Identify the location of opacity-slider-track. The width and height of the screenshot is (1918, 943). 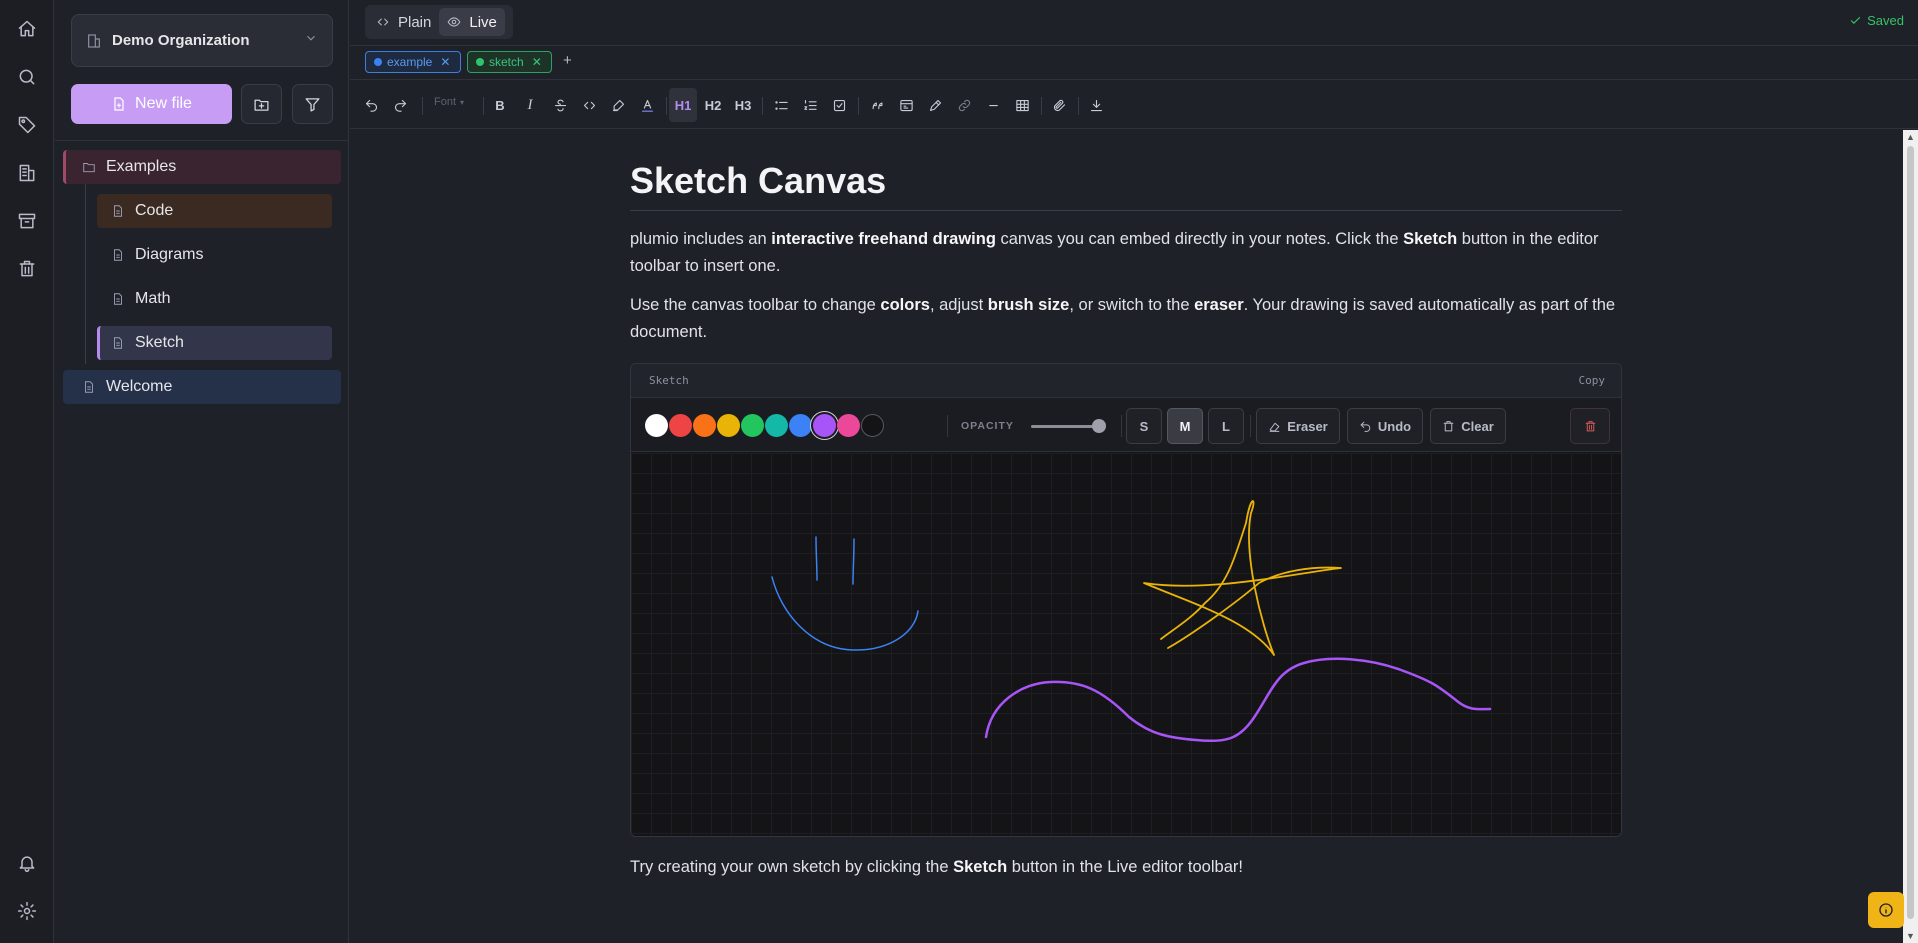
(1066, 426).